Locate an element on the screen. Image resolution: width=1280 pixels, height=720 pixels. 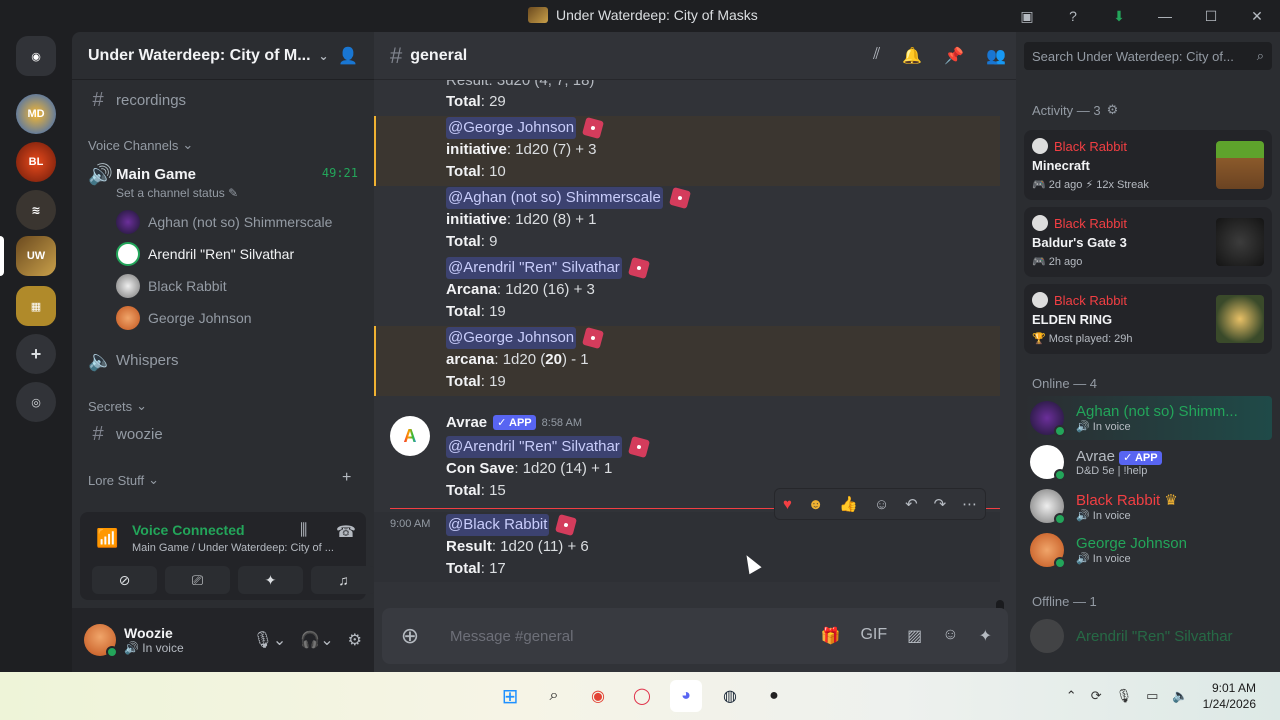
user-mention: @Black Rabbit is located at coordinates (498, 525).